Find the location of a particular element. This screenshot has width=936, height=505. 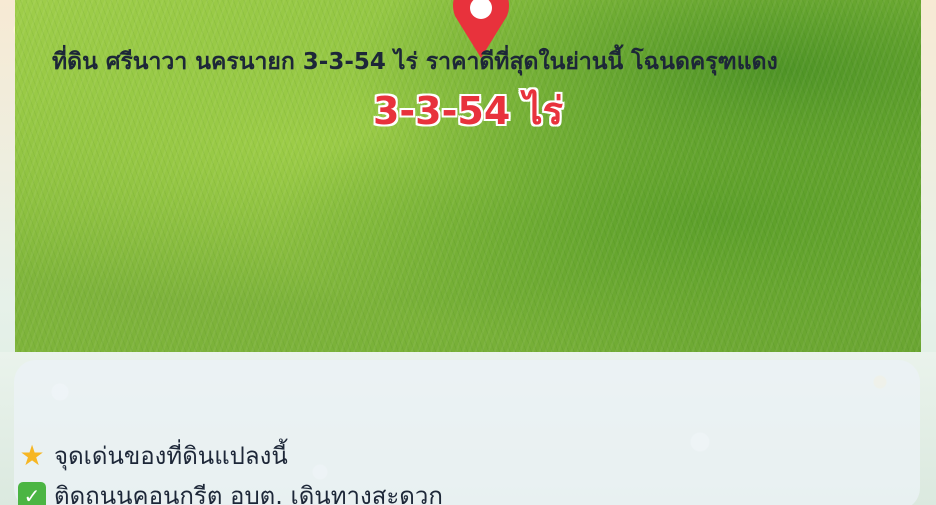

feature-item: ✓ ติดถนนคอนกรีต อบต. เดินทางสะดวก is located at coordinates (230, 490).